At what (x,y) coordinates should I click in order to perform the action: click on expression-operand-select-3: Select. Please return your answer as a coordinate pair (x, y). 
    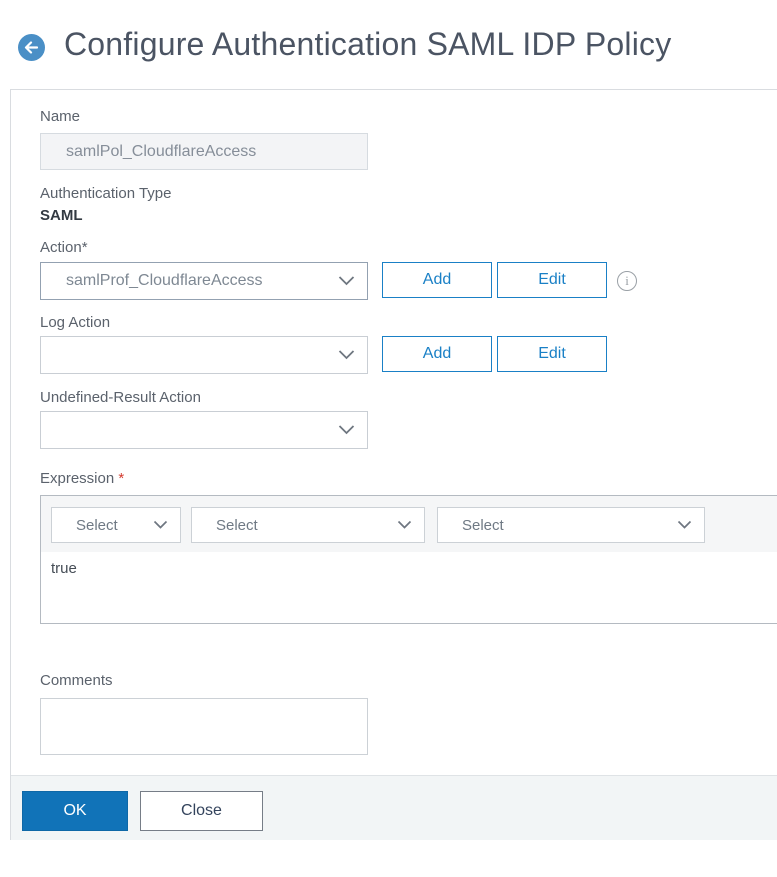
    Looking at the image, I should click on (571, 525).